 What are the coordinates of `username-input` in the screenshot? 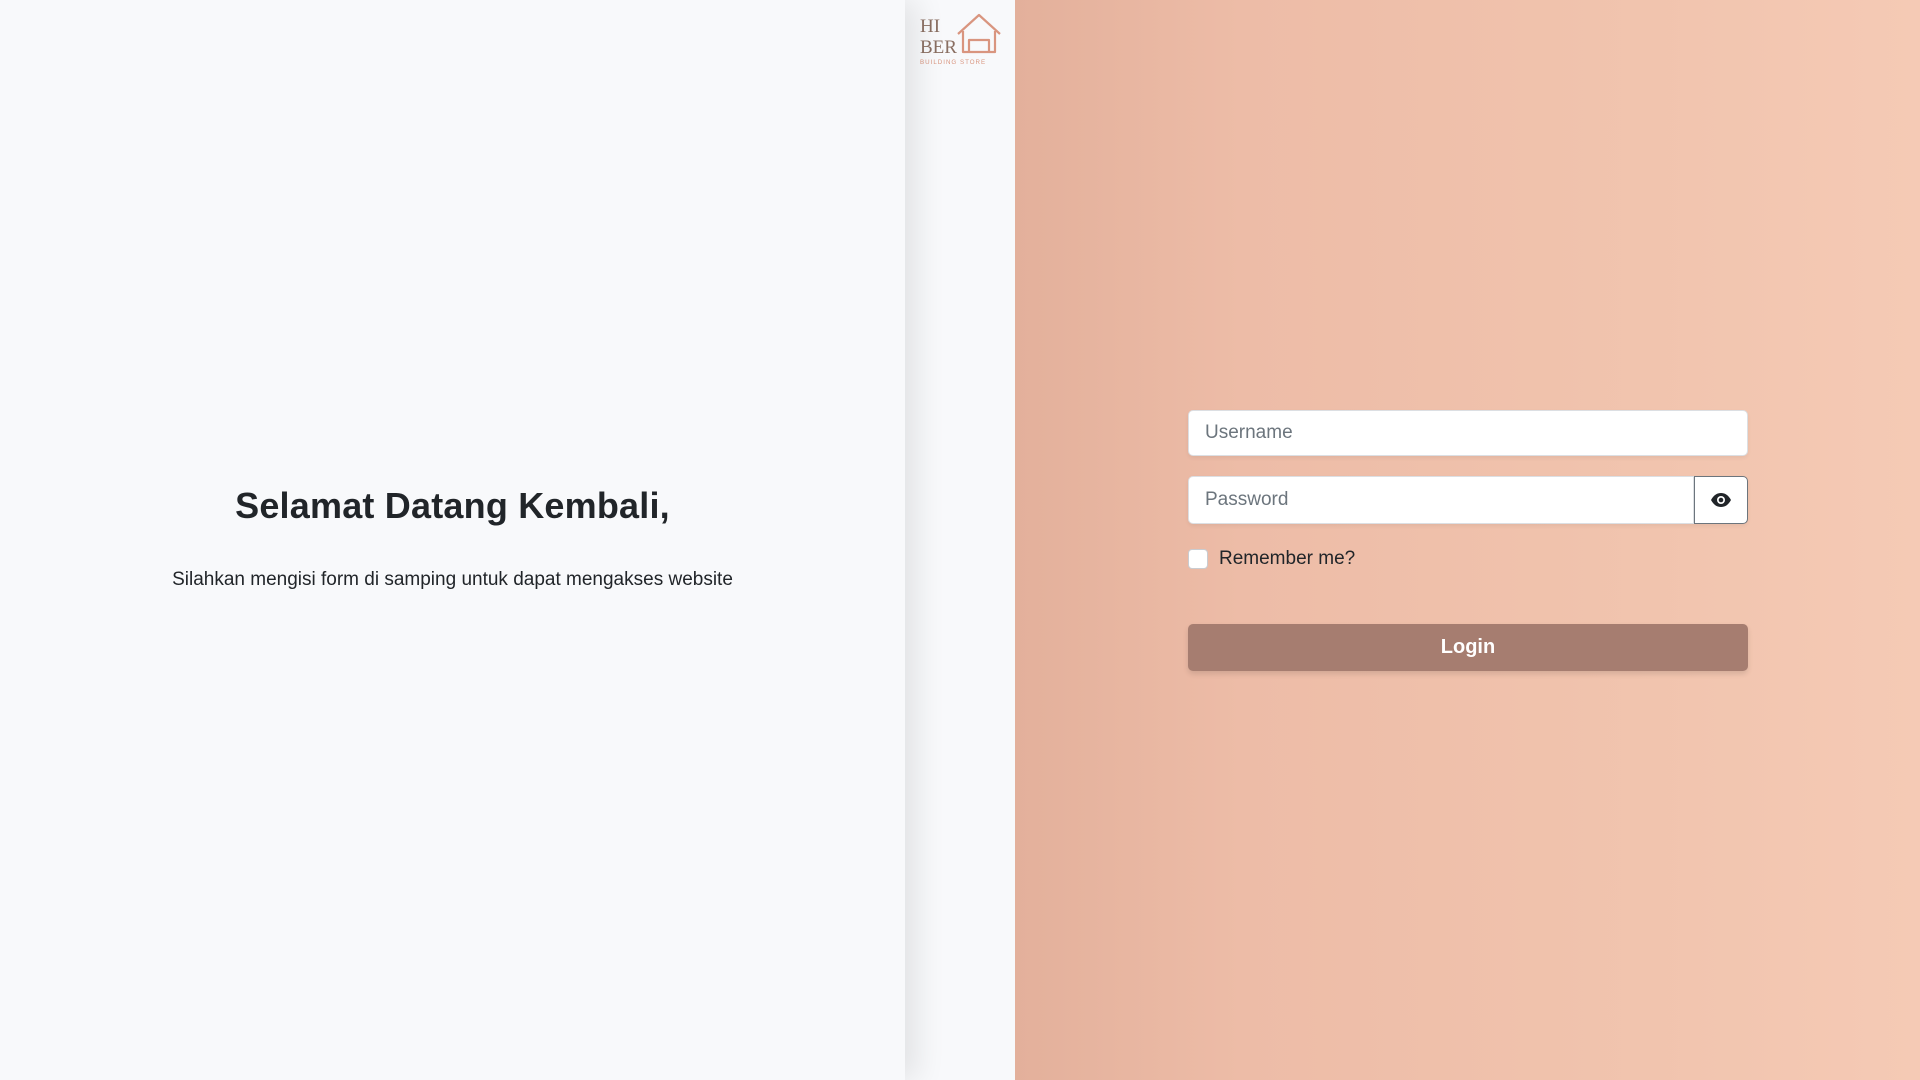 It's located at (1468, 433).